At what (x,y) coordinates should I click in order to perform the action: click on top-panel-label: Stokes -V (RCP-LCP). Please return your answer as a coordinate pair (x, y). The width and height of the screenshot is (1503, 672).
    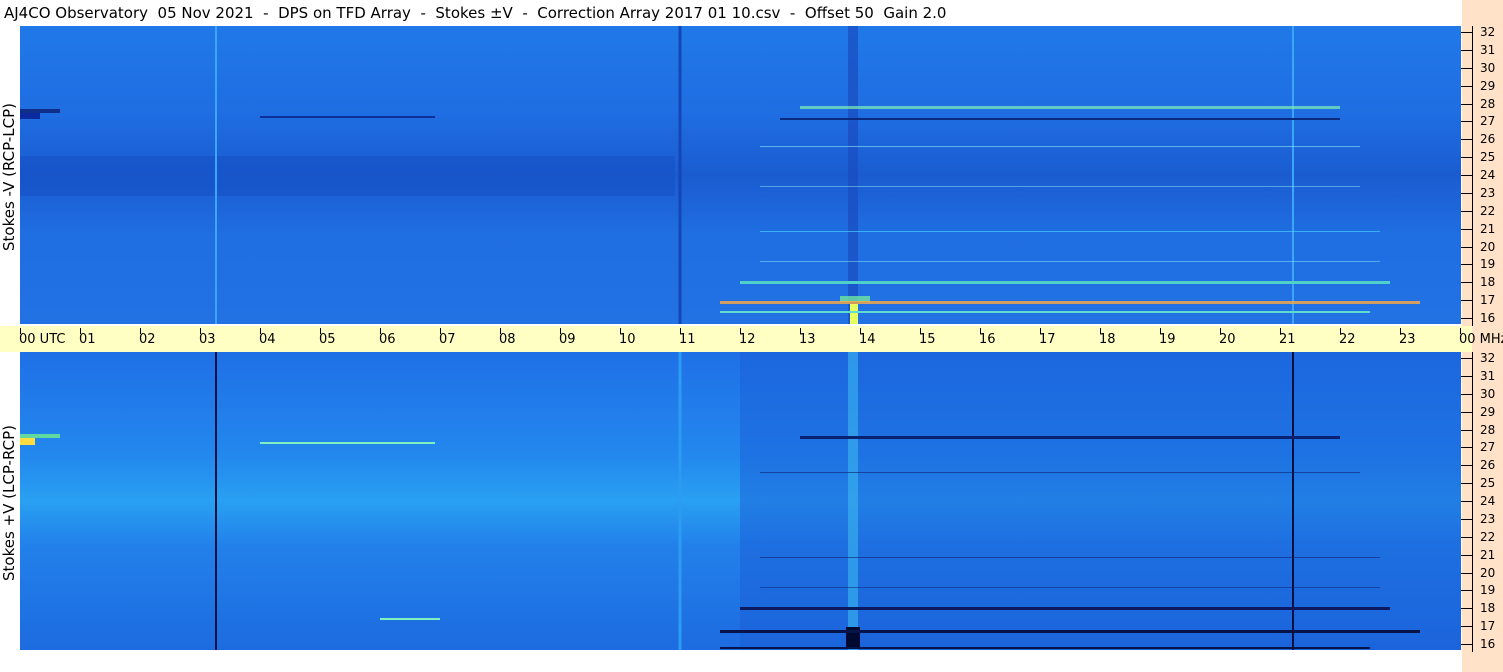
    Looking at the image, I should click on (9, 177).